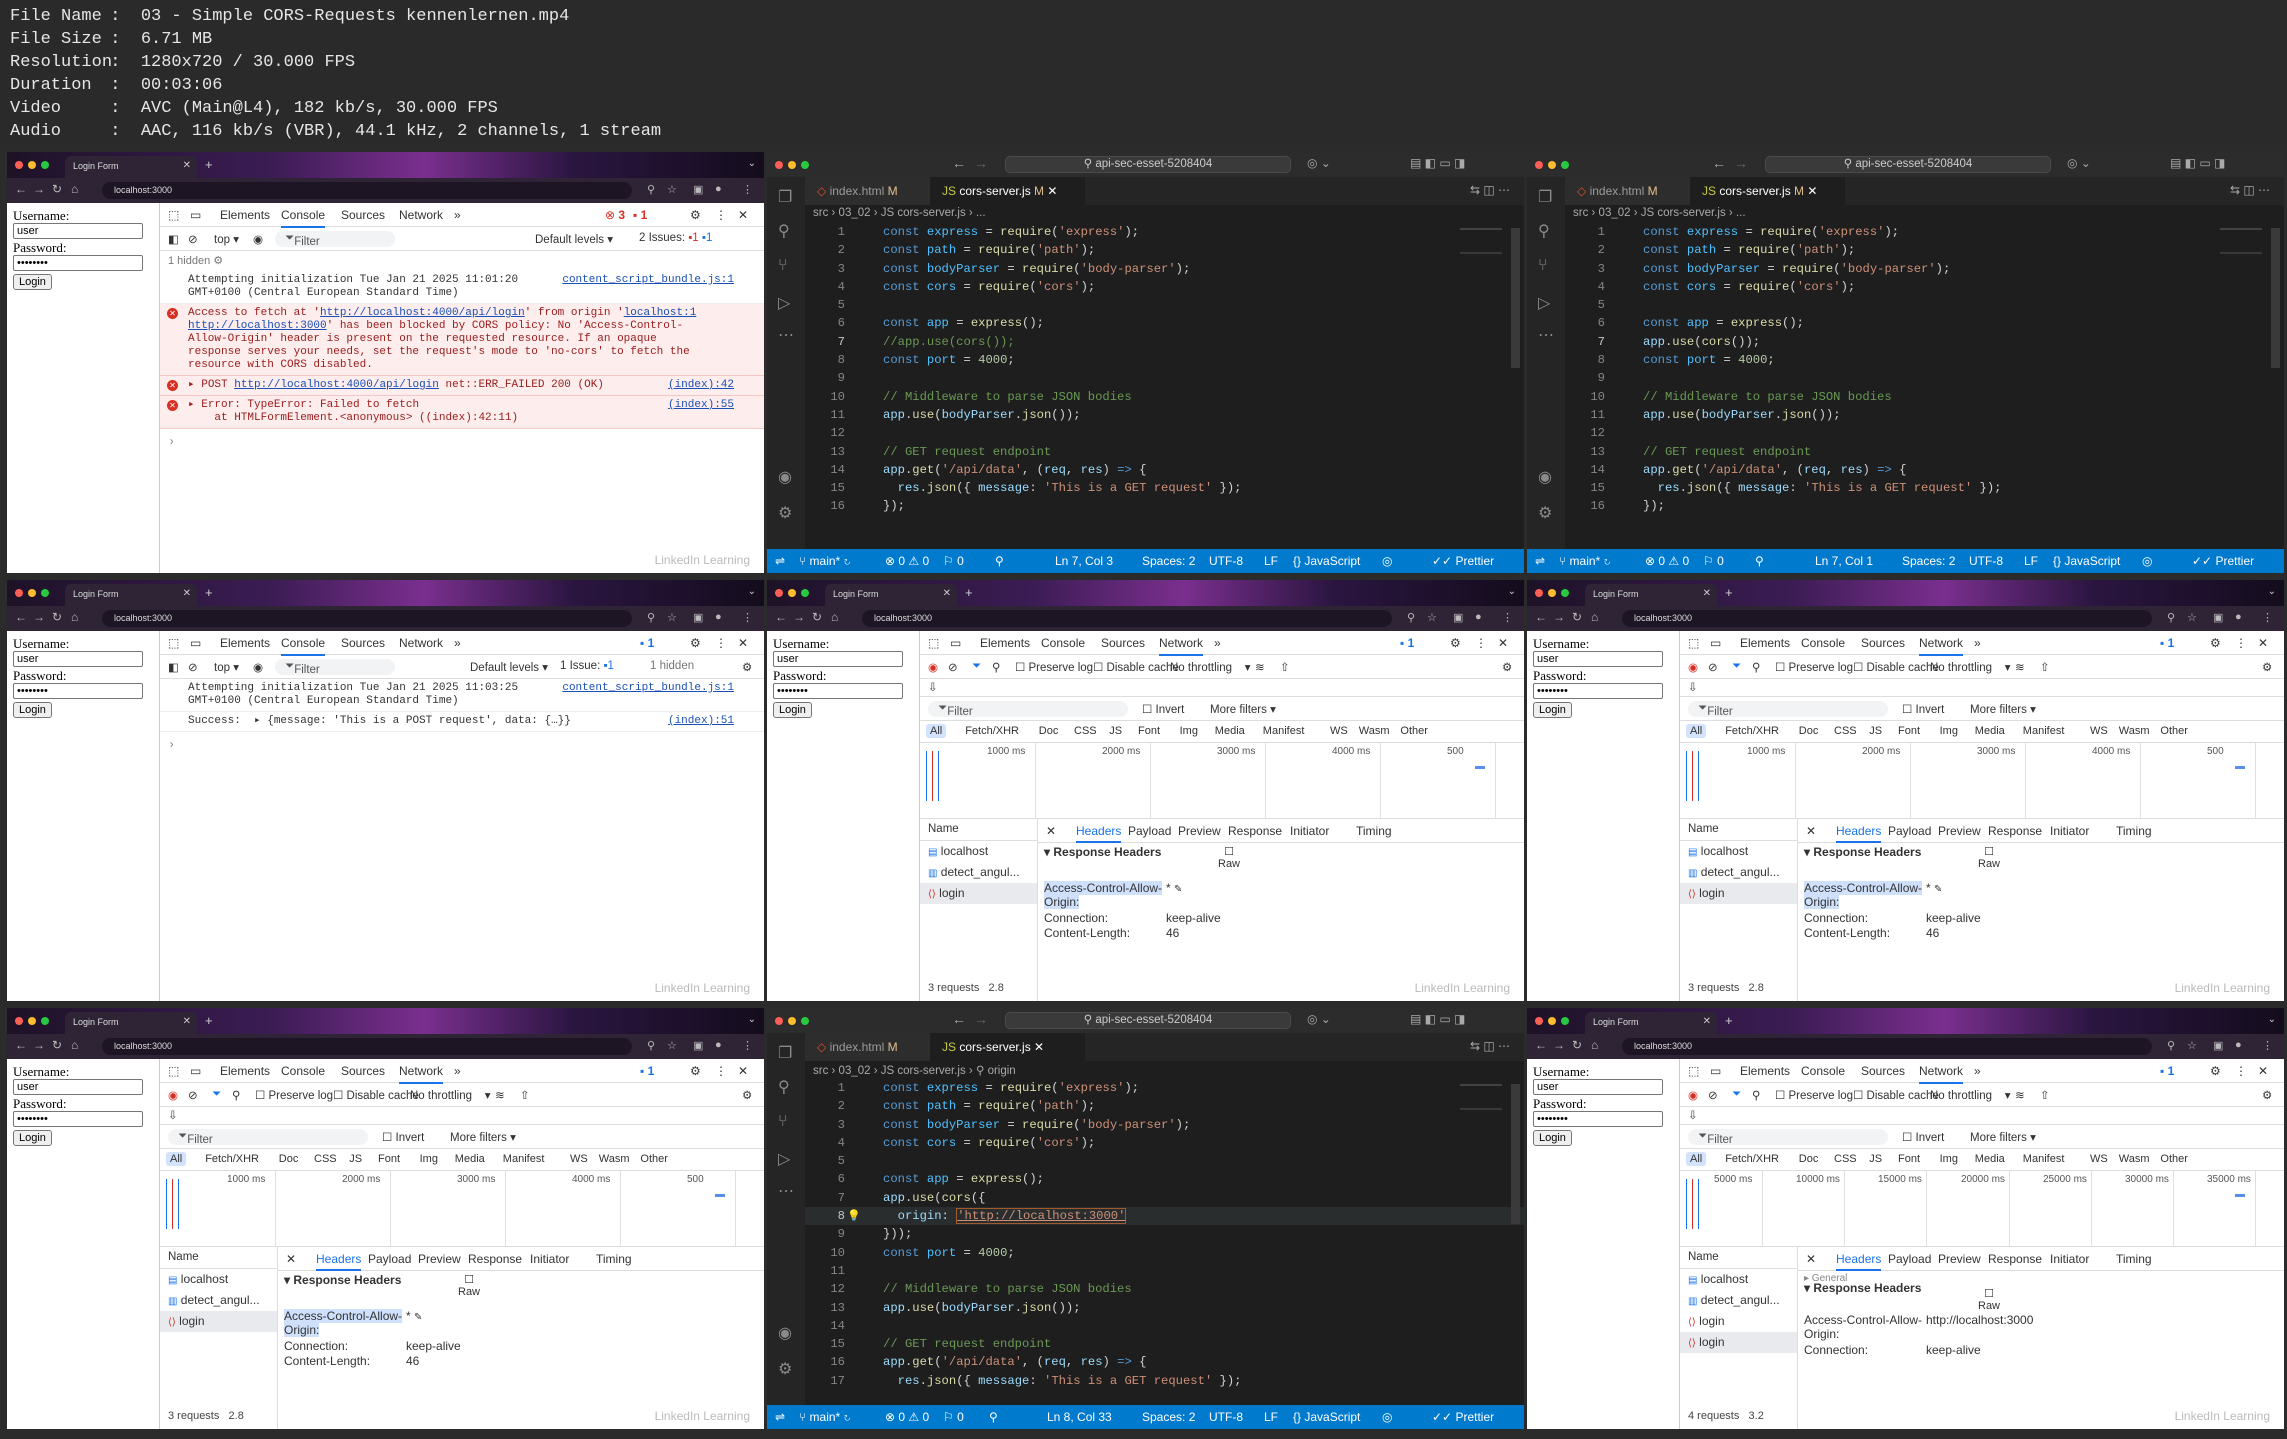 The width and height of the screenshot is (2287, 1439). Describe the element at coordinates (2069, 1259) in the screenshot. I see `detail-tab: Initiator` at that location.